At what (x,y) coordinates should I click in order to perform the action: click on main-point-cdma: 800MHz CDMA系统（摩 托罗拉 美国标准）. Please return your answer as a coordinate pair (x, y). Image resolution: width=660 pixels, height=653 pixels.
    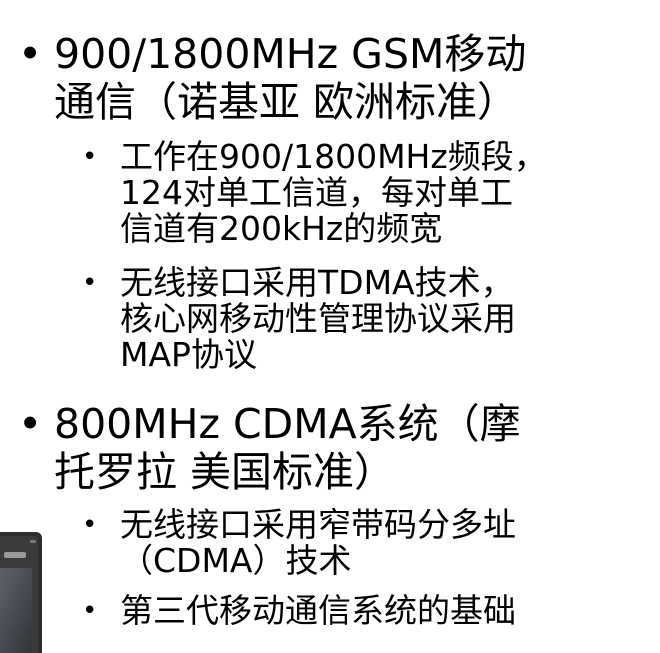
    Looking at the image, I should click on (287, 448).